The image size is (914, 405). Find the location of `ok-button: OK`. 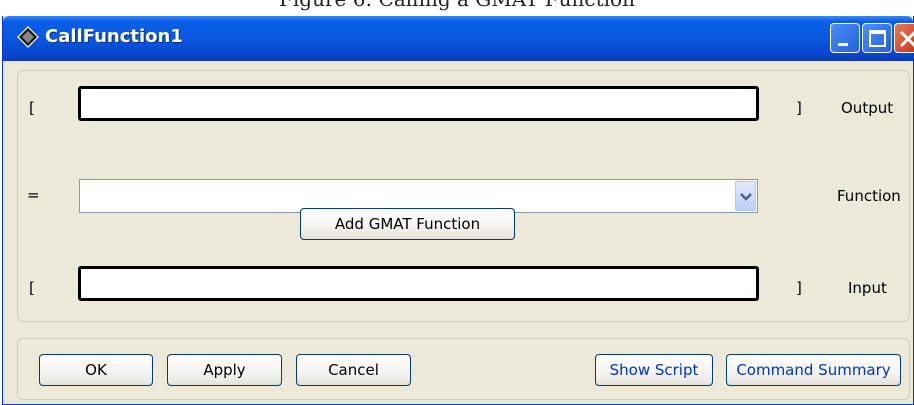

ok-button: OK is located at coordinates (96, 370).